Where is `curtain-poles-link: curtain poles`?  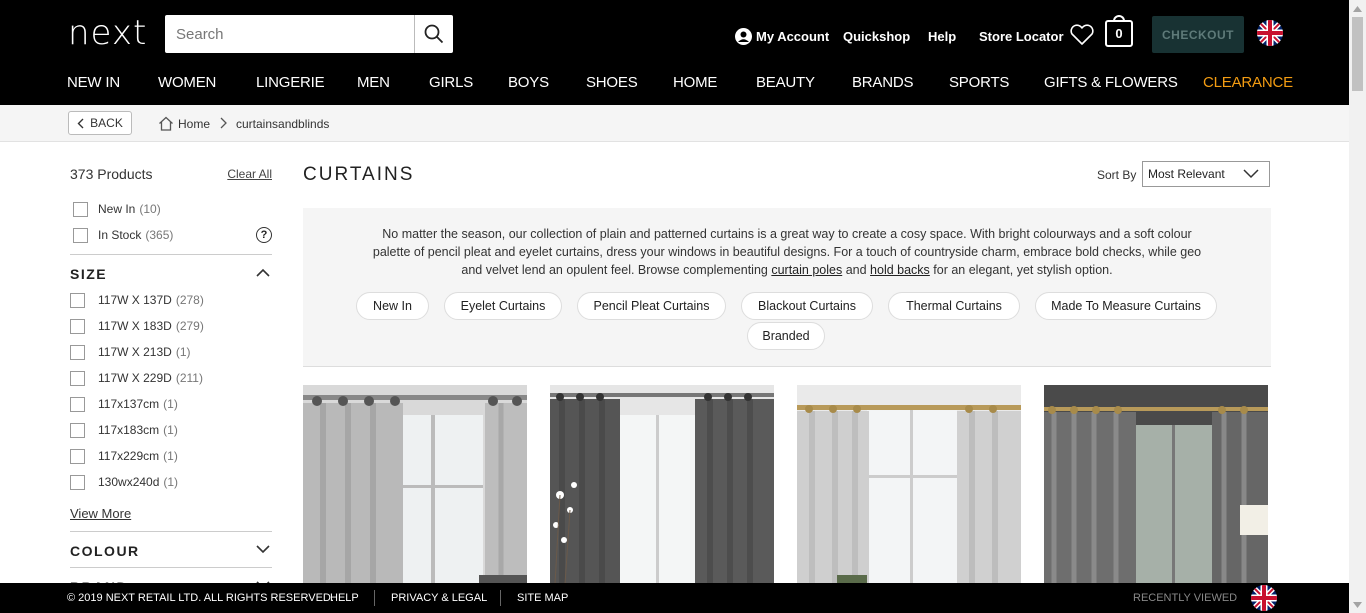 curtain-poles-link: curtain poles is located at coordinates (806, 270).